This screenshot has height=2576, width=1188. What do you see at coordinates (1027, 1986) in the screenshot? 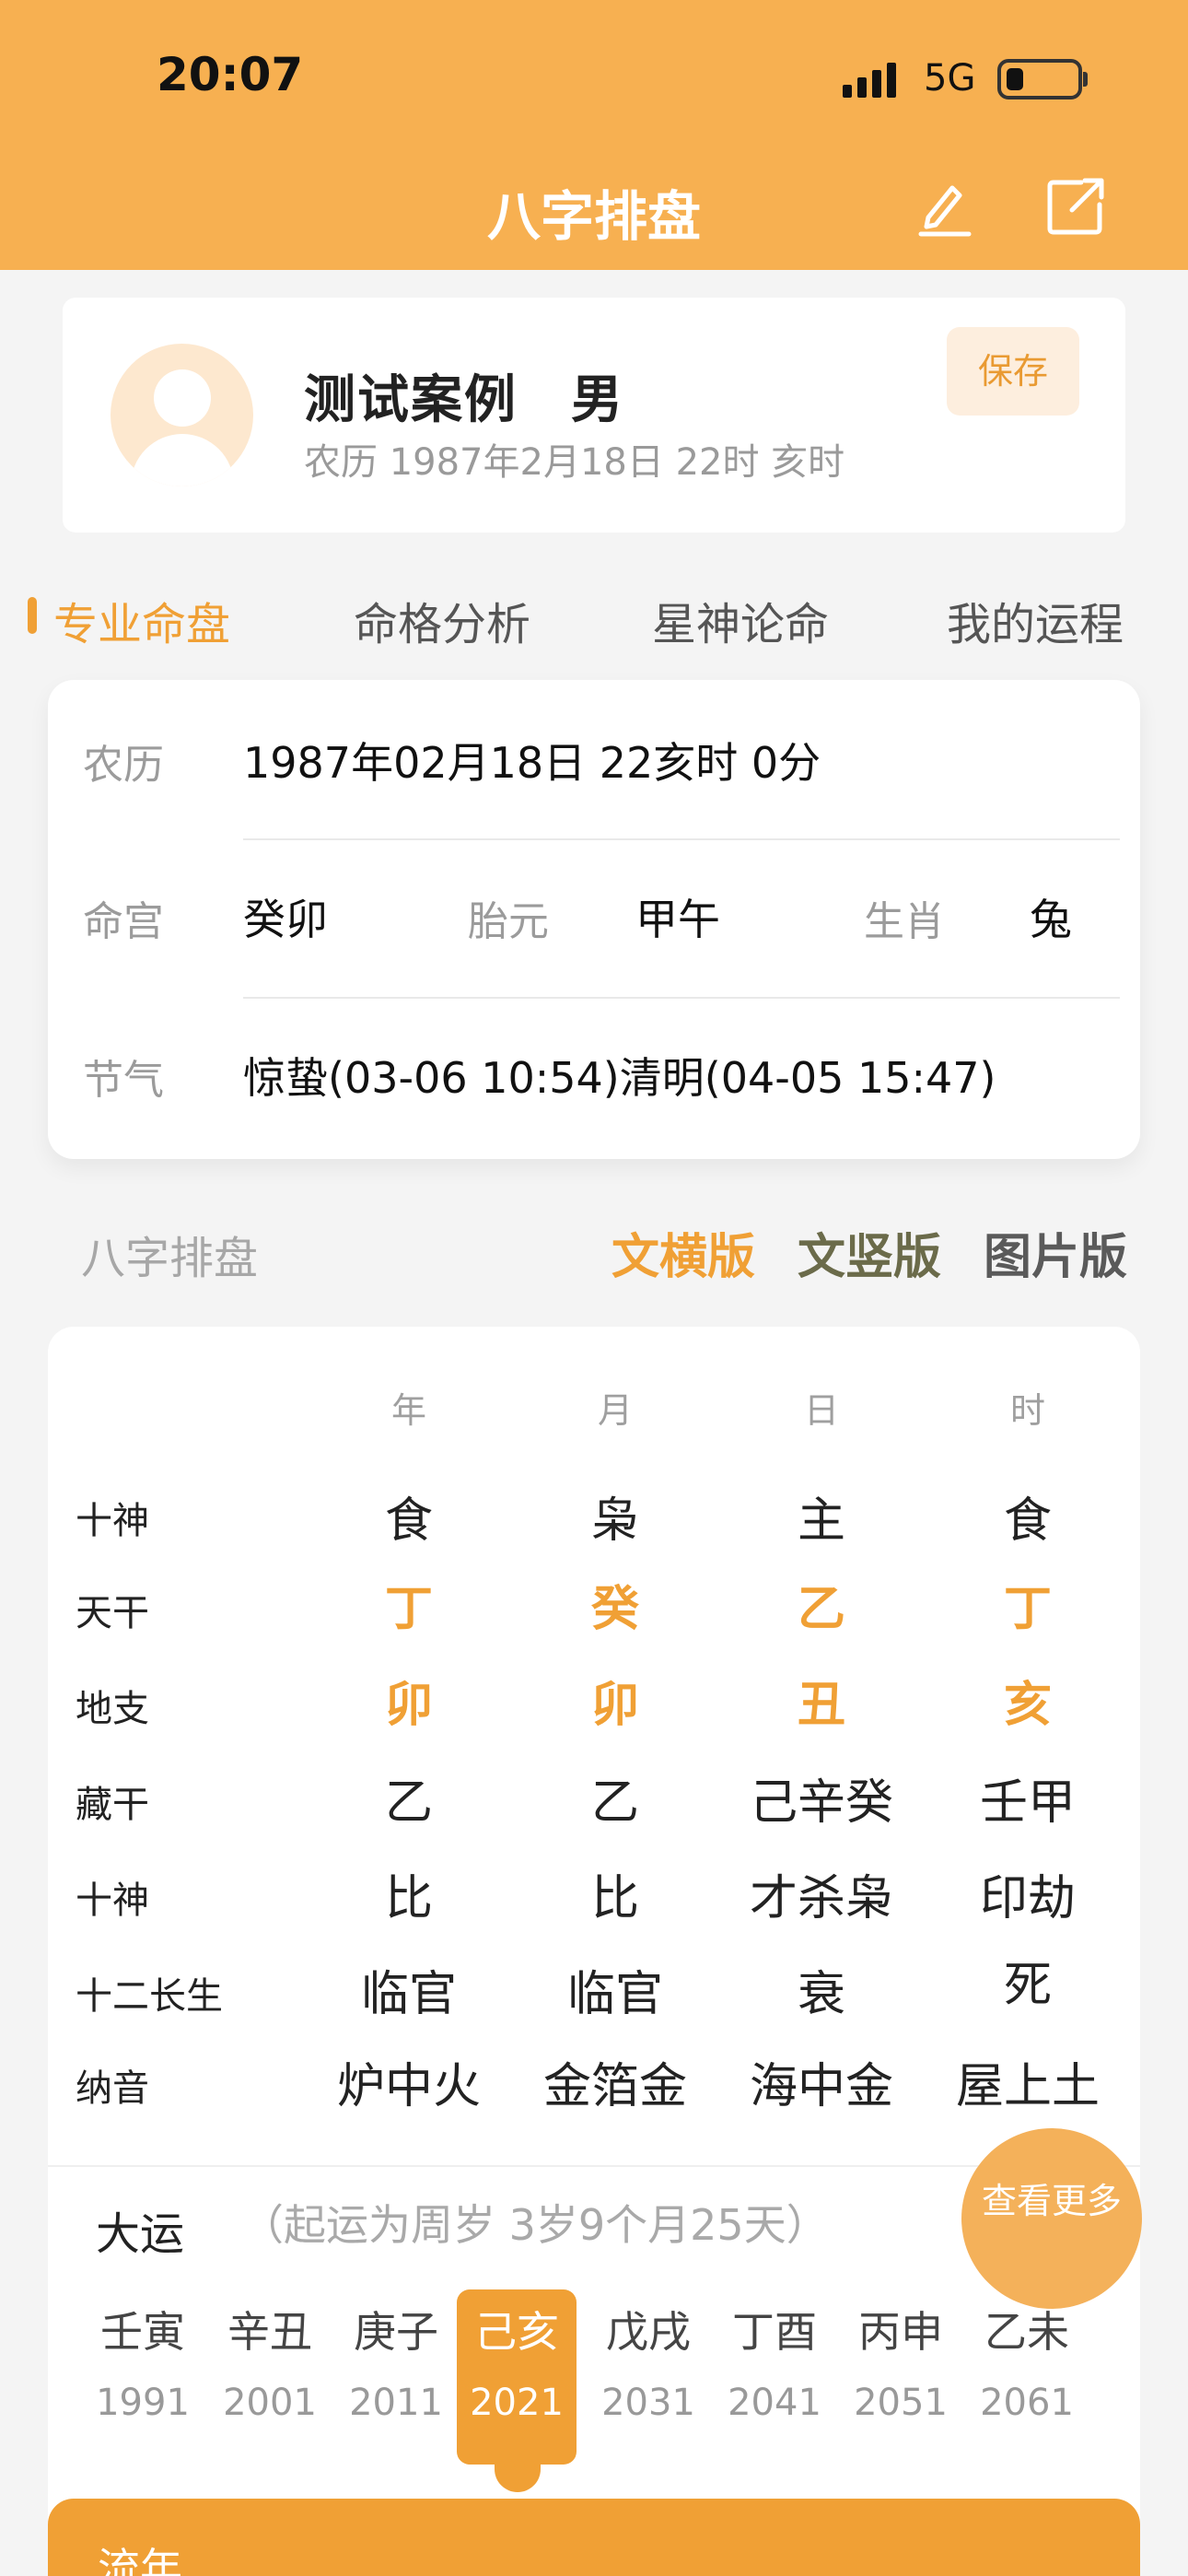
I see `cell: 死` at bounding box center [1027, 1986].